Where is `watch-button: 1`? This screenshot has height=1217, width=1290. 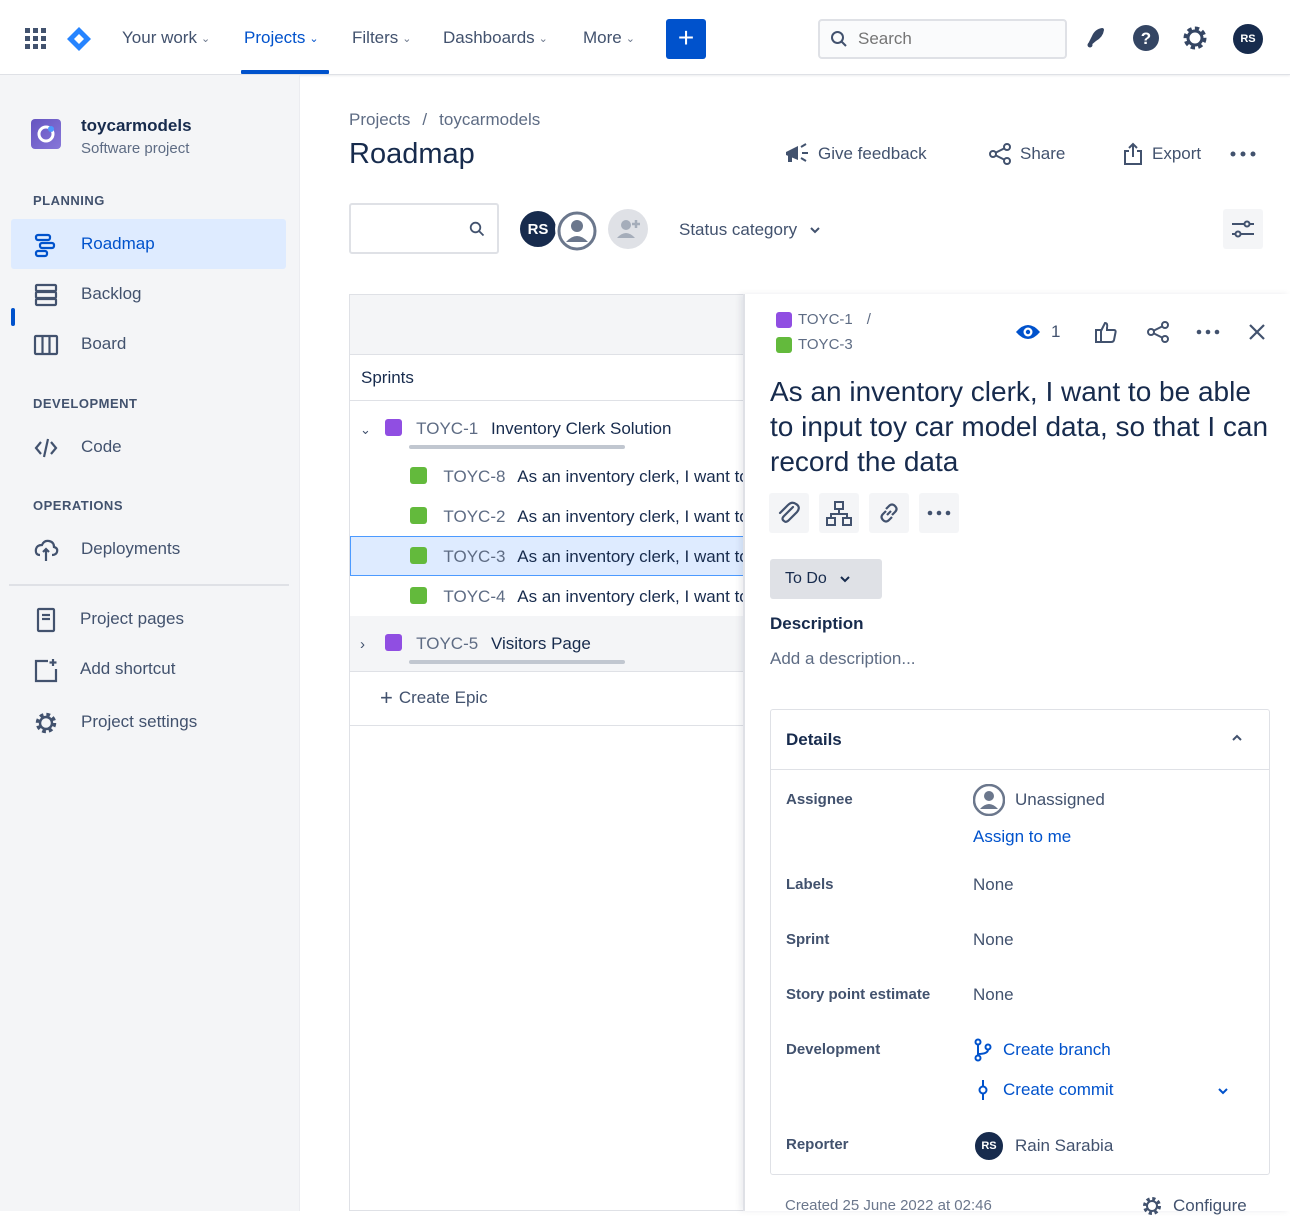
watch-button: 1 is located at coordinates (1037, 332).